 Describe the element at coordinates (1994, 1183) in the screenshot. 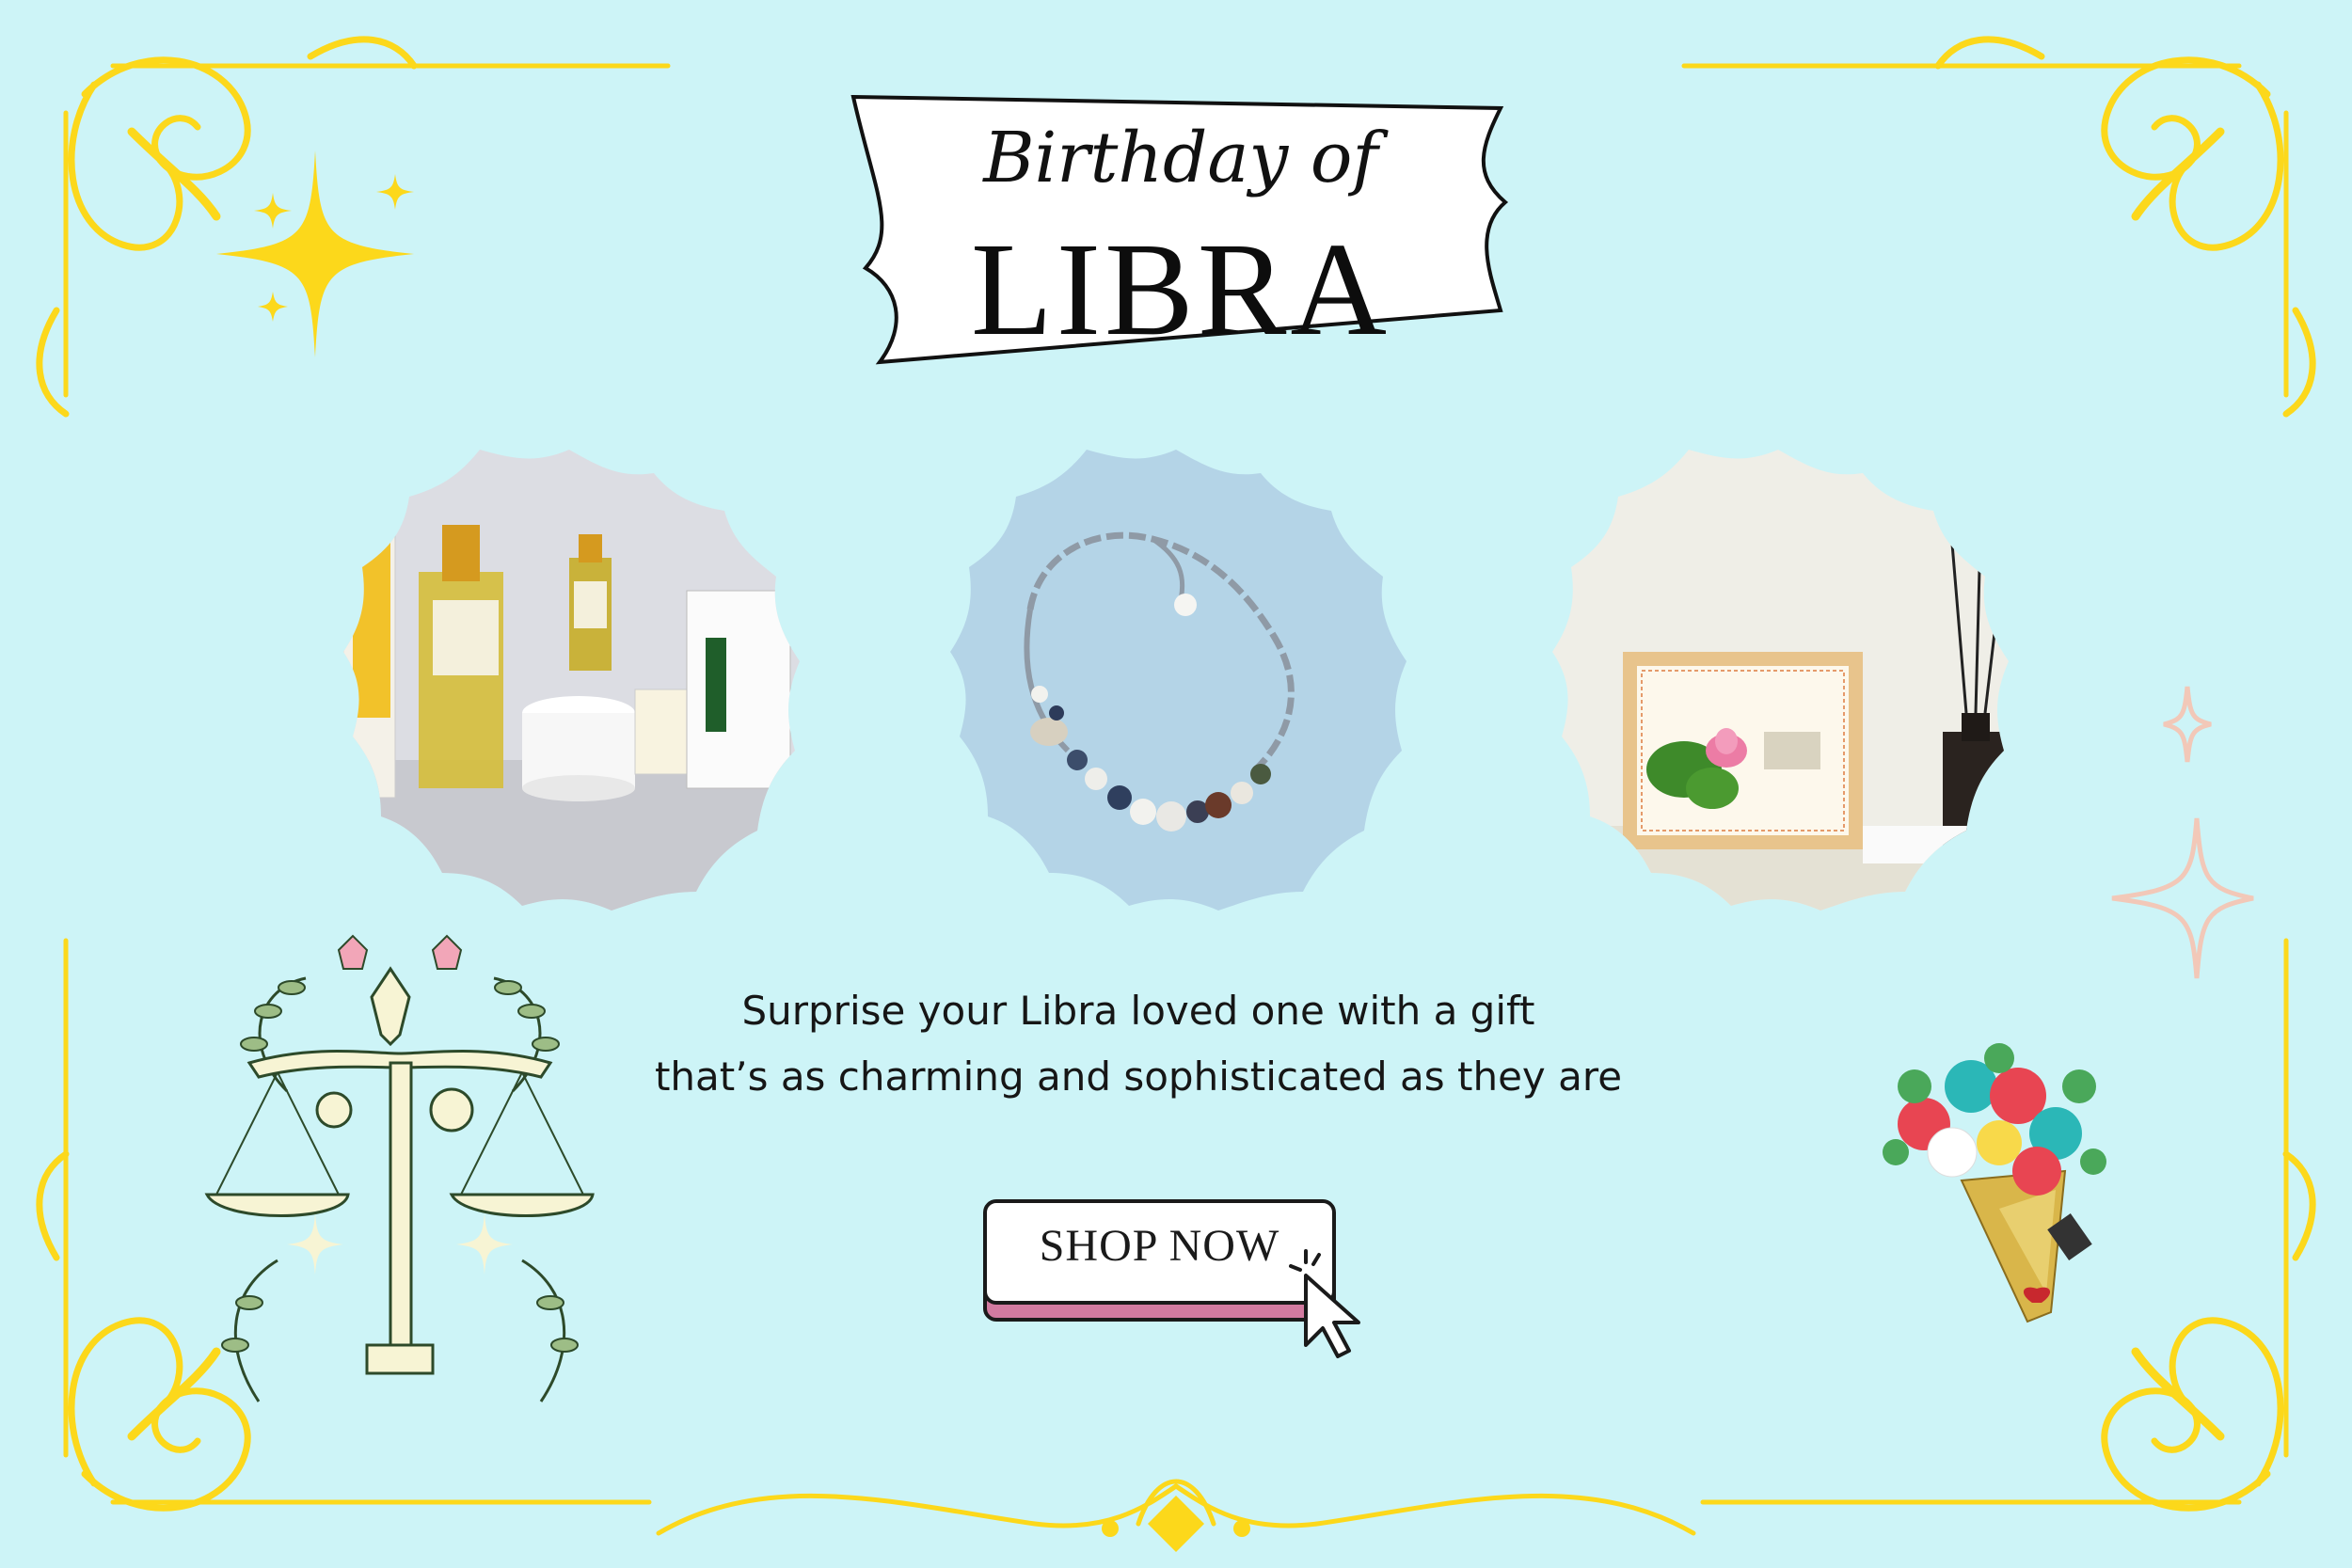

I see `bouquet-icon` at that location.